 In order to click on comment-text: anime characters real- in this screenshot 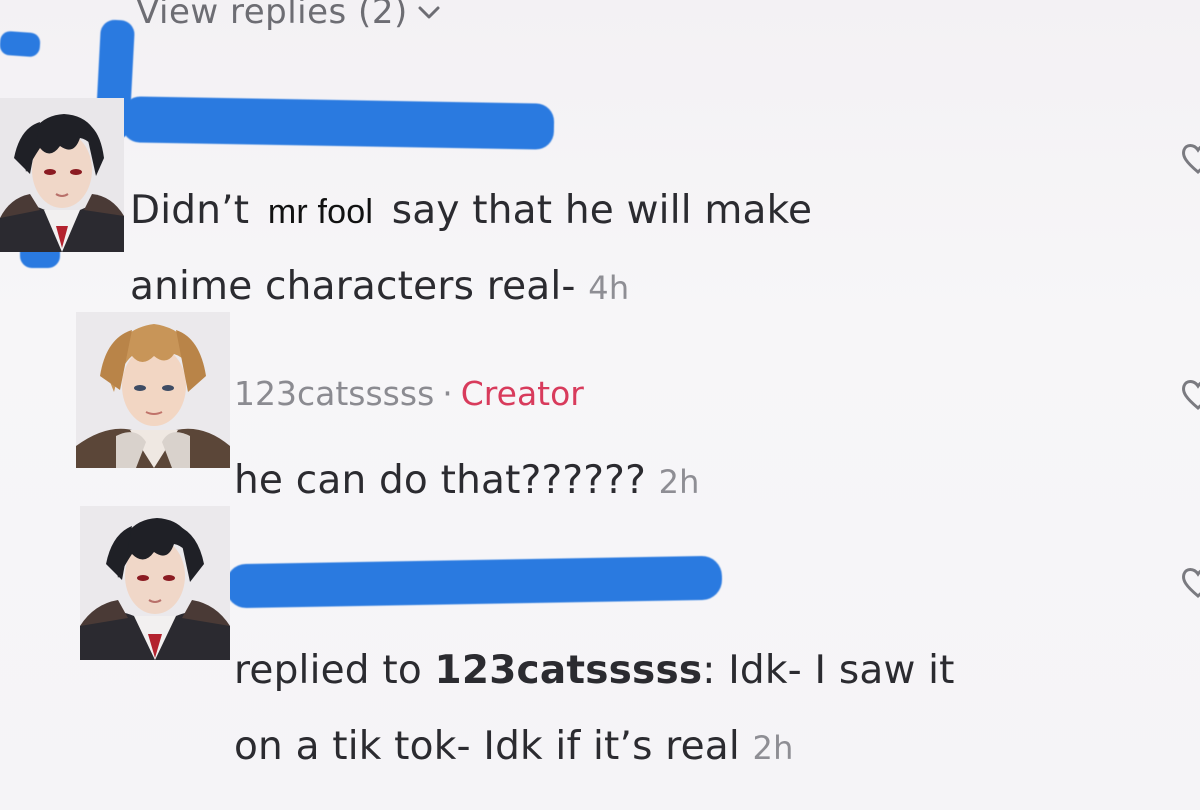, I will do `click(353, 286)`.